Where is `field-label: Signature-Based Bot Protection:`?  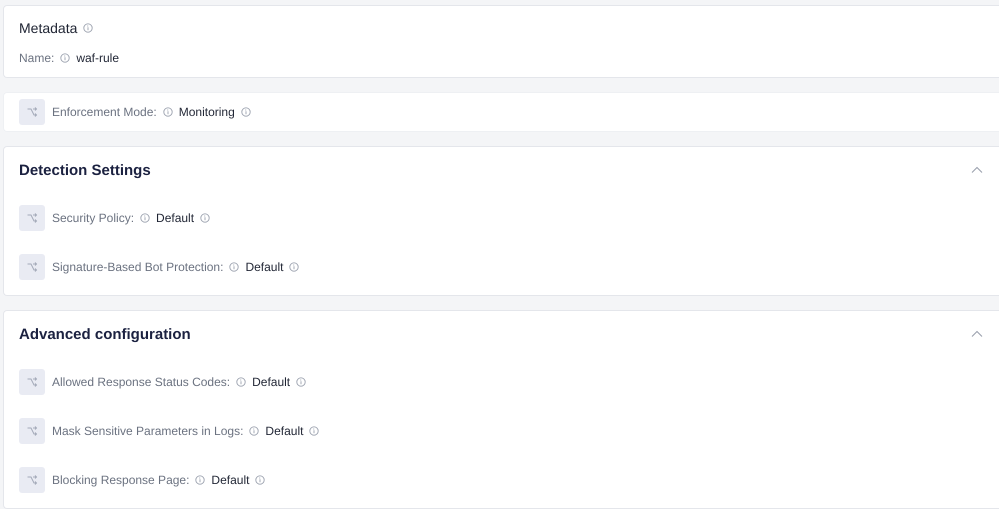
field-label: Signature-Based Bot Protection: is located at coordinates (138, 267).